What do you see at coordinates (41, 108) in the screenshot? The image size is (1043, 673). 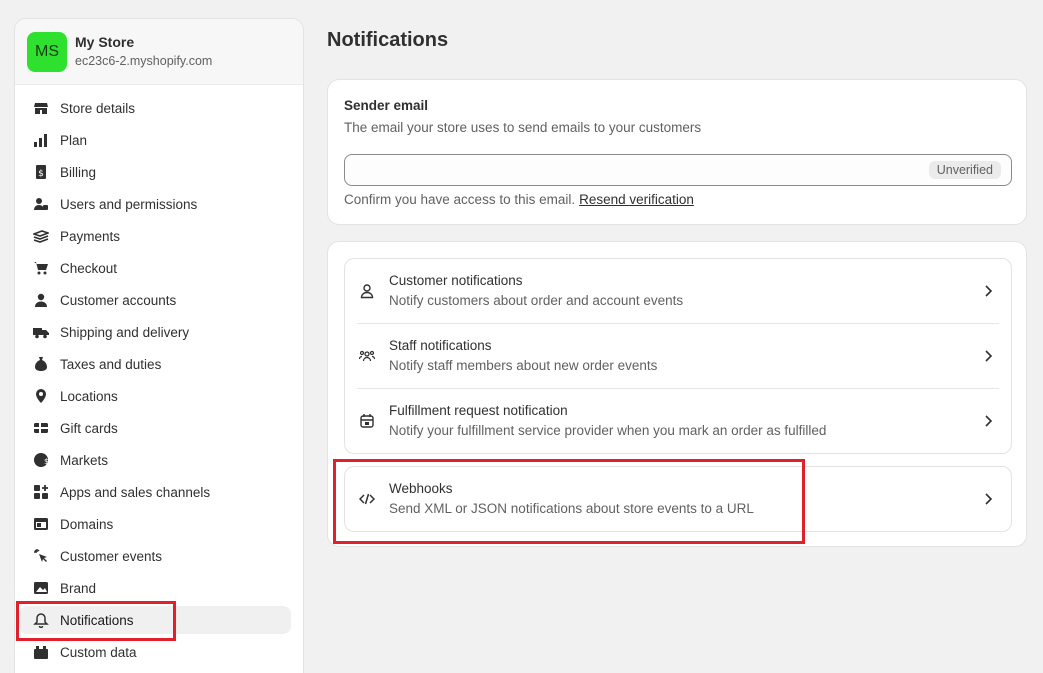 I see `store-icon` at bounding box center [41, 108].